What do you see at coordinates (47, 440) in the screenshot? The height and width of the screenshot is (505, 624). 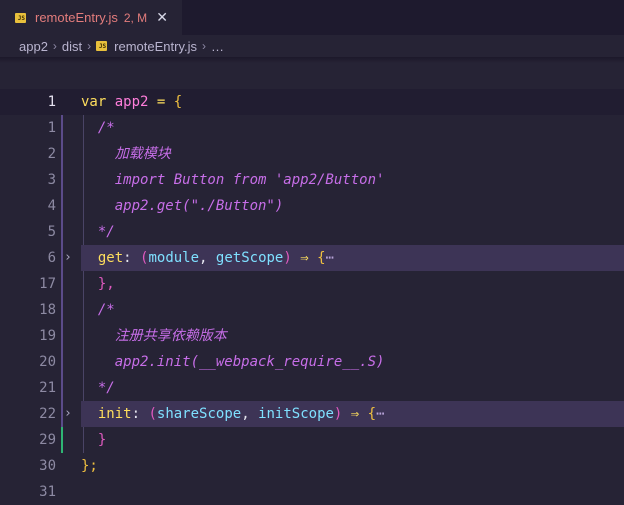 I see `line-number: 29` at bounding box center [47, 440].